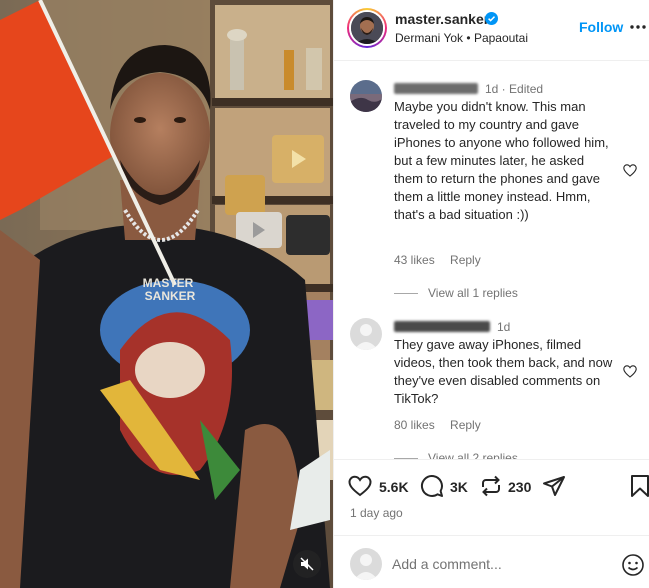 This screenshot has height=588, width=649. I want to click on avatar-face, so click(367, 28).